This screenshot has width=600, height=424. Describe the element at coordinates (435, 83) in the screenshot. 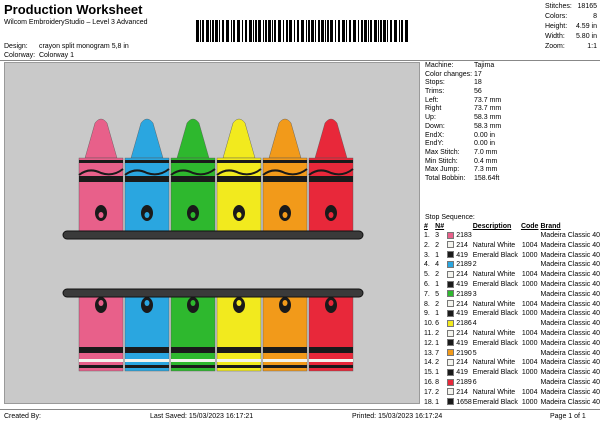

I see `machine-info-label: Stops:` at that location.